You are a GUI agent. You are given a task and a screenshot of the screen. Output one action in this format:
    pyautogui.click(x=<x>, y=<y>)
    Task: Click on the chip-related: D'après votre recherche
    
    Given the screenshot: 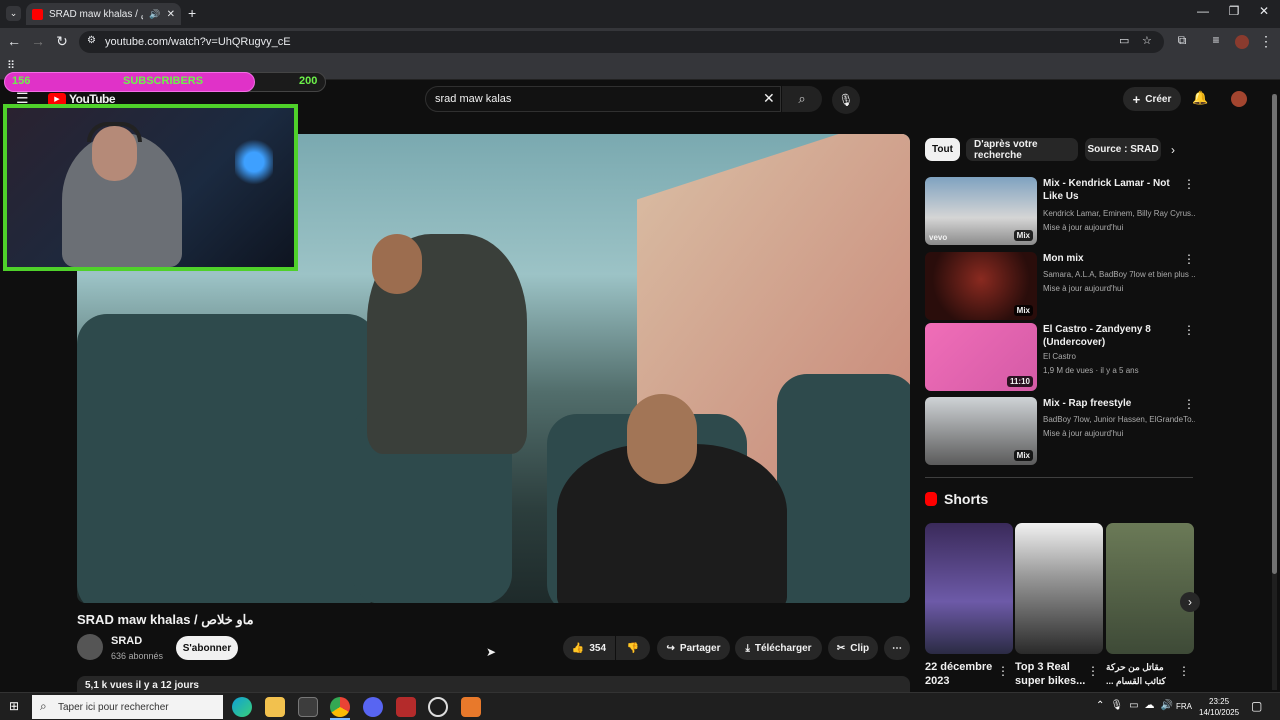 What is the action you would take?
    pyautogui.click(x=1022, y=149)
    